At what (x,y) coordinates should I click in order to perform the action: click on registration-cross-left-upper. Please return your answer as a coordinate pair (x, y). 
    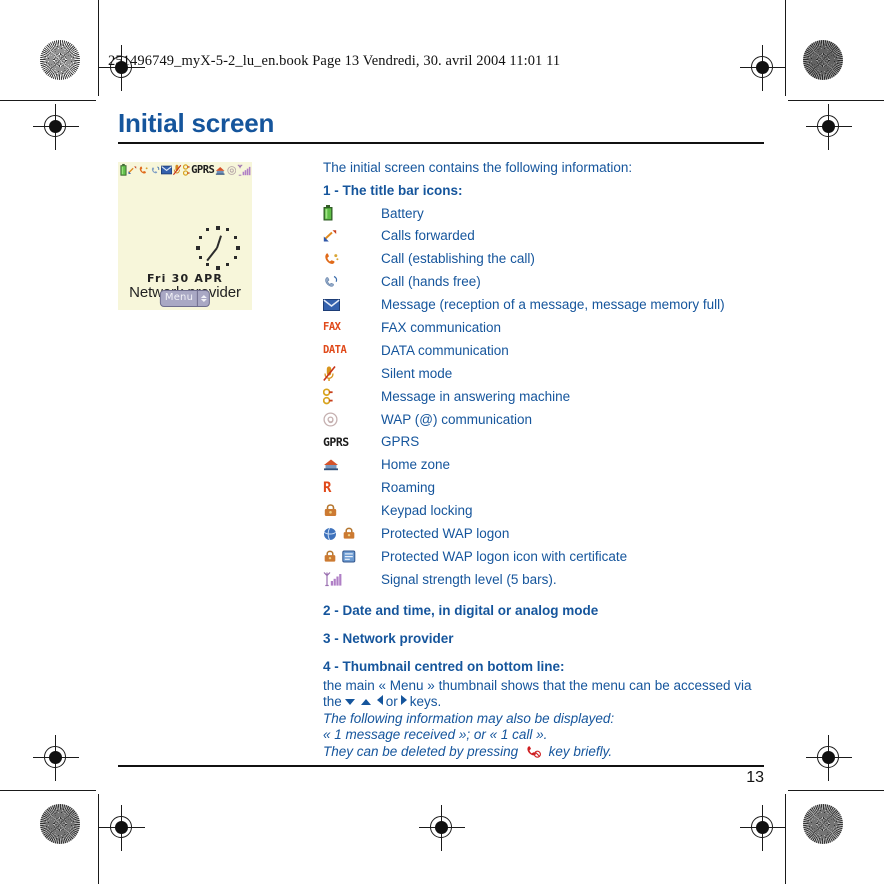
    Looking at the image, I should click on (56, 127).